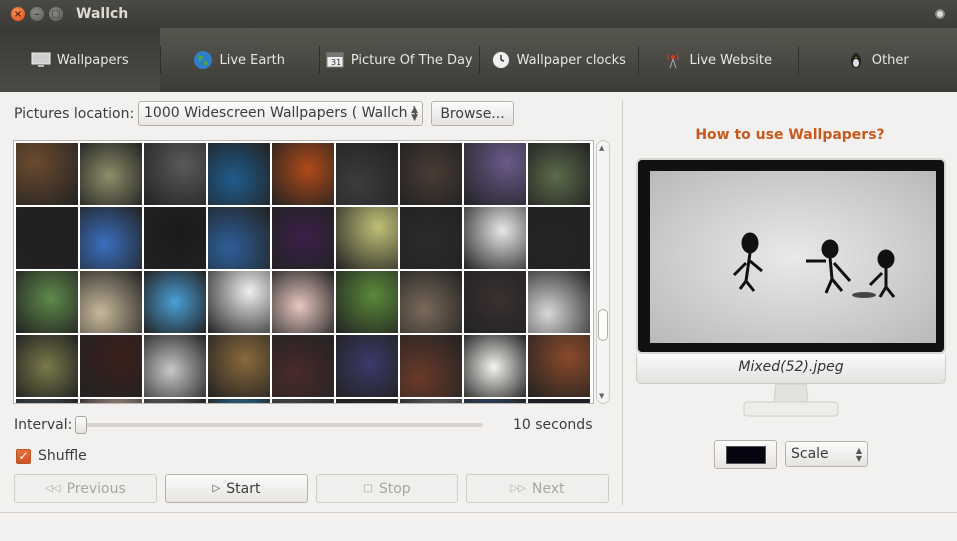 The width and height of the screenshot is (957, 541). I want to click on shuffle-label: Shuffle, so click(62, 456).